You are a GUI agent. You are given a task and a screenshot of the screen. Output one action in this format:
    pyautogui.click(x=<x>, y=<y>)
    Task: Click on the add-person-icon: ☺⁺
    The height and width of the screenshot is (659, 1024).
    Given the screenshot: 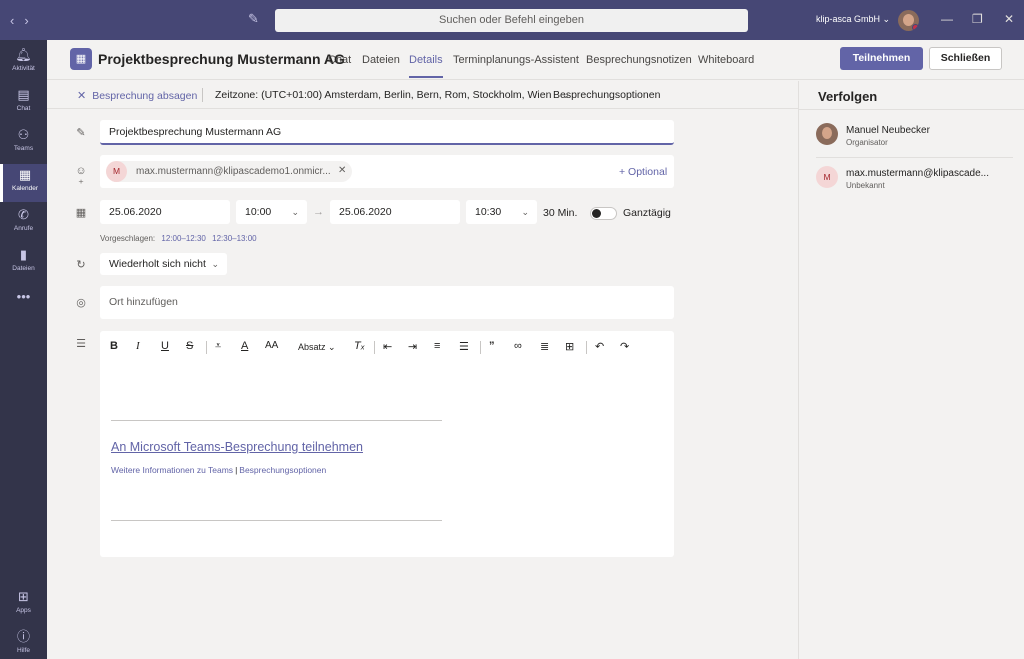 What is the action you would take?
    pyautogui.click(x=81, y=177)
    